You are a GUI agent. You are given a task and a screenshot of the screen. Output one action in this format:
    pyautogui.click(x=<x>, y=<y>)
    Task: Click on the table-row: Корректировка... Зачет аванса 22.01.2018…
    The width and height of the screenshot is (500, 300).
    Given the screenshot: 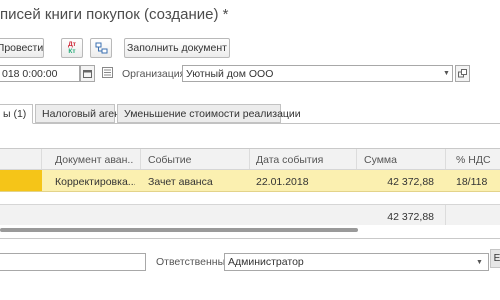 What is the action you would take?
    pyautogui.click(x=250, y=181)
    